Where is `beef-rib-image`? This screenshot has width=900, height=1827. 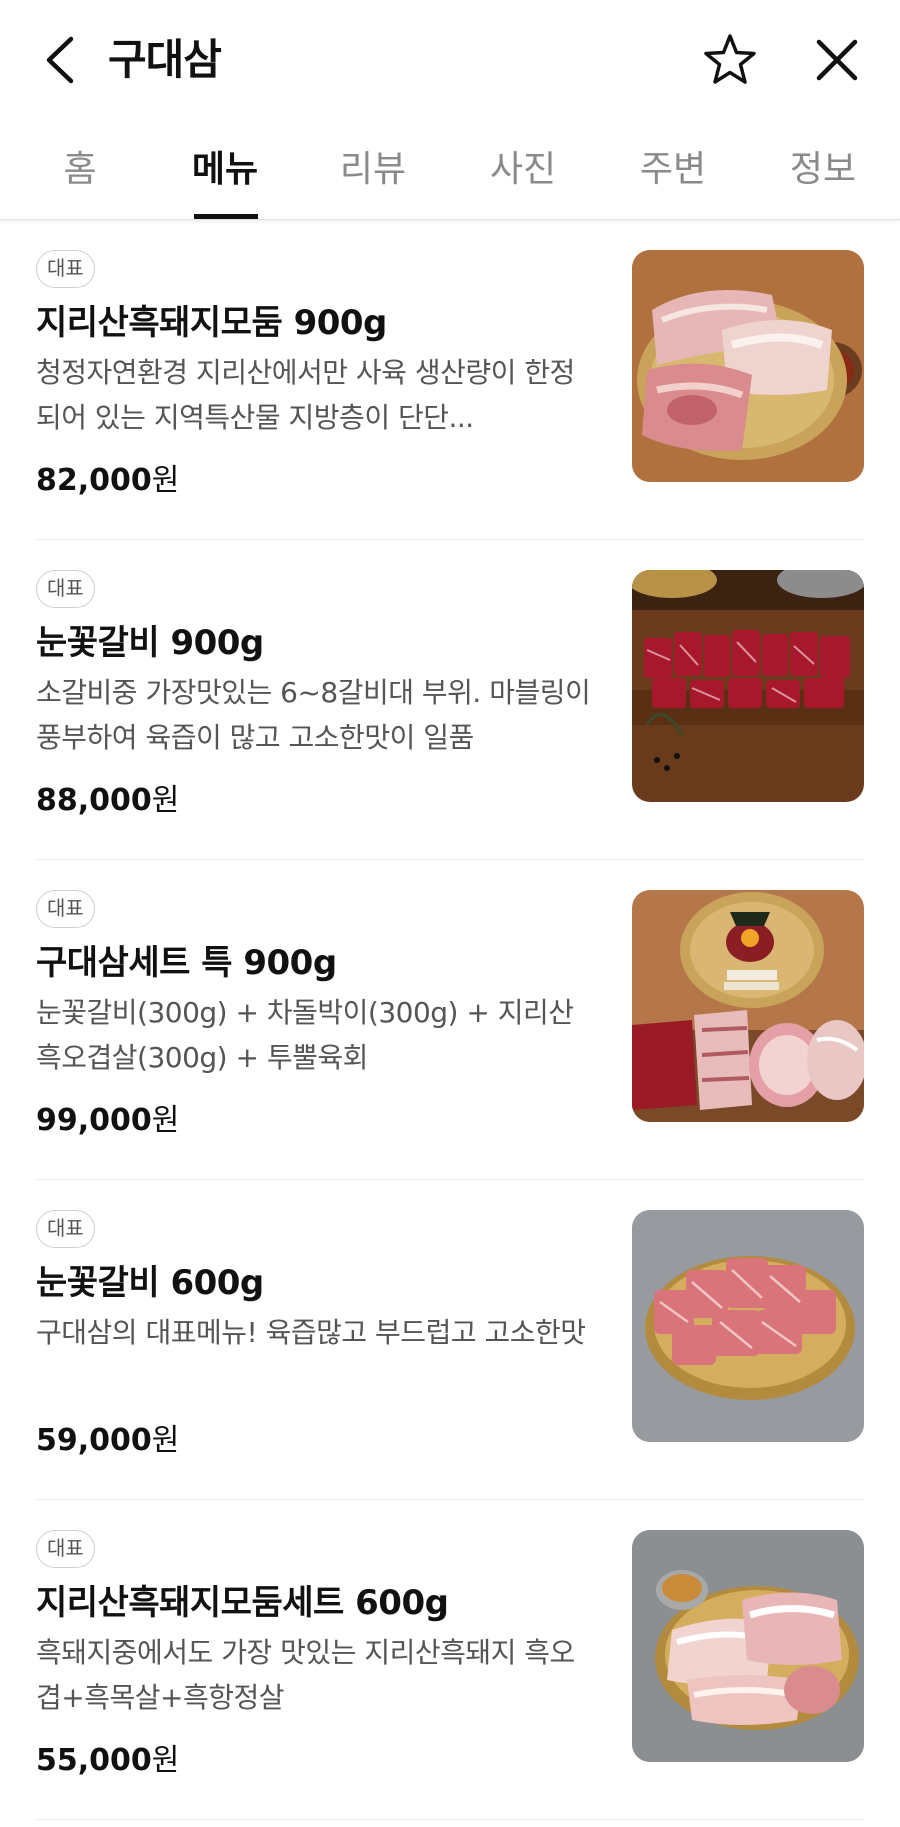 beef-rib-image is located at coordinates (748, 686).